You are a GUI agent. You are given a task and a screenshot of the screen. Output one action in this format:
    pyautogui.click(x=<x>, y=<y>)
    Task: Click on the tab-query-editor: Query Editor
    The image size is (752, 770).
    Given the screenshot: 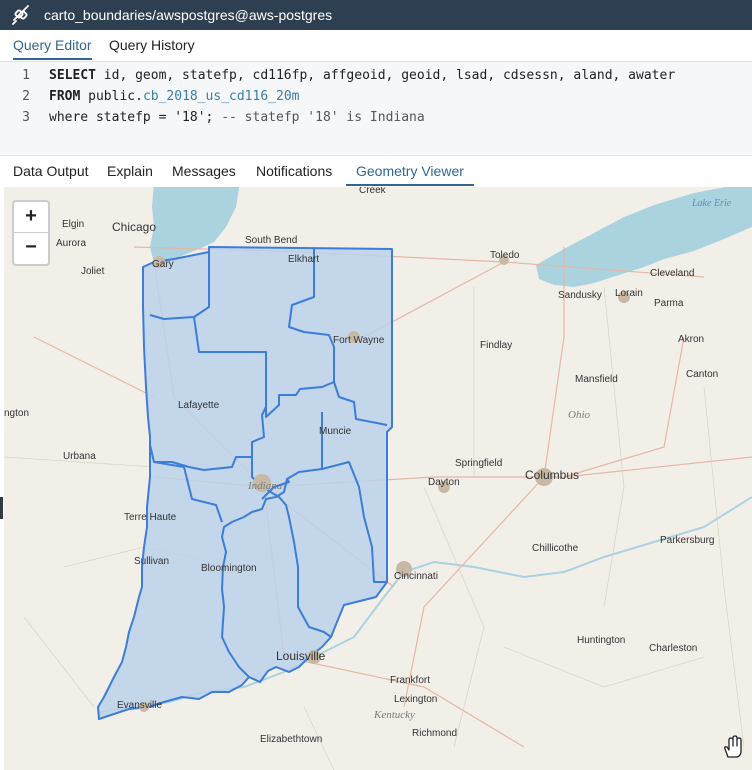 What is the action you would take?
    pyautogui.click(x=52, y=45)
    